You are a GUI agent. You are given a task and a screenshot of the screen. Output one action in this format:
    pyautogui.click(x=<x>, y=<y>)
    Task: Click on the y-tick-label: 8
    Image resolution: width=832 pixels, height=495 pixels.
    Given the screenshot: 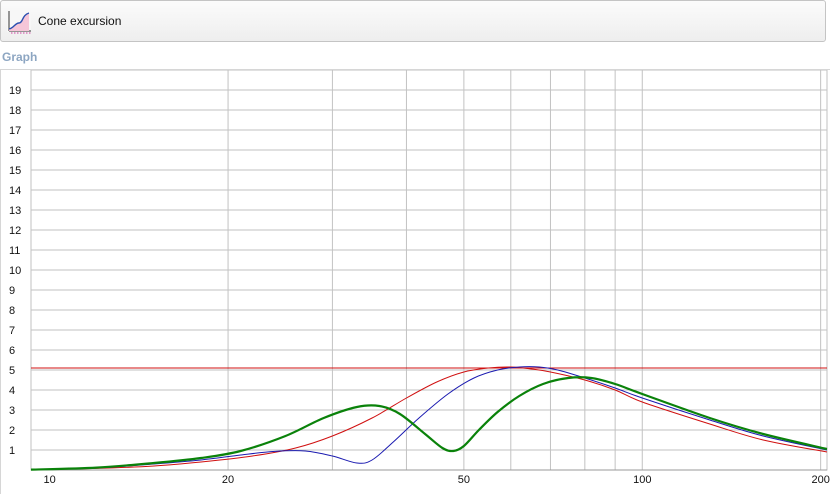 What is the action you would take?
    pyautogui.click(x=12, y=311)
    